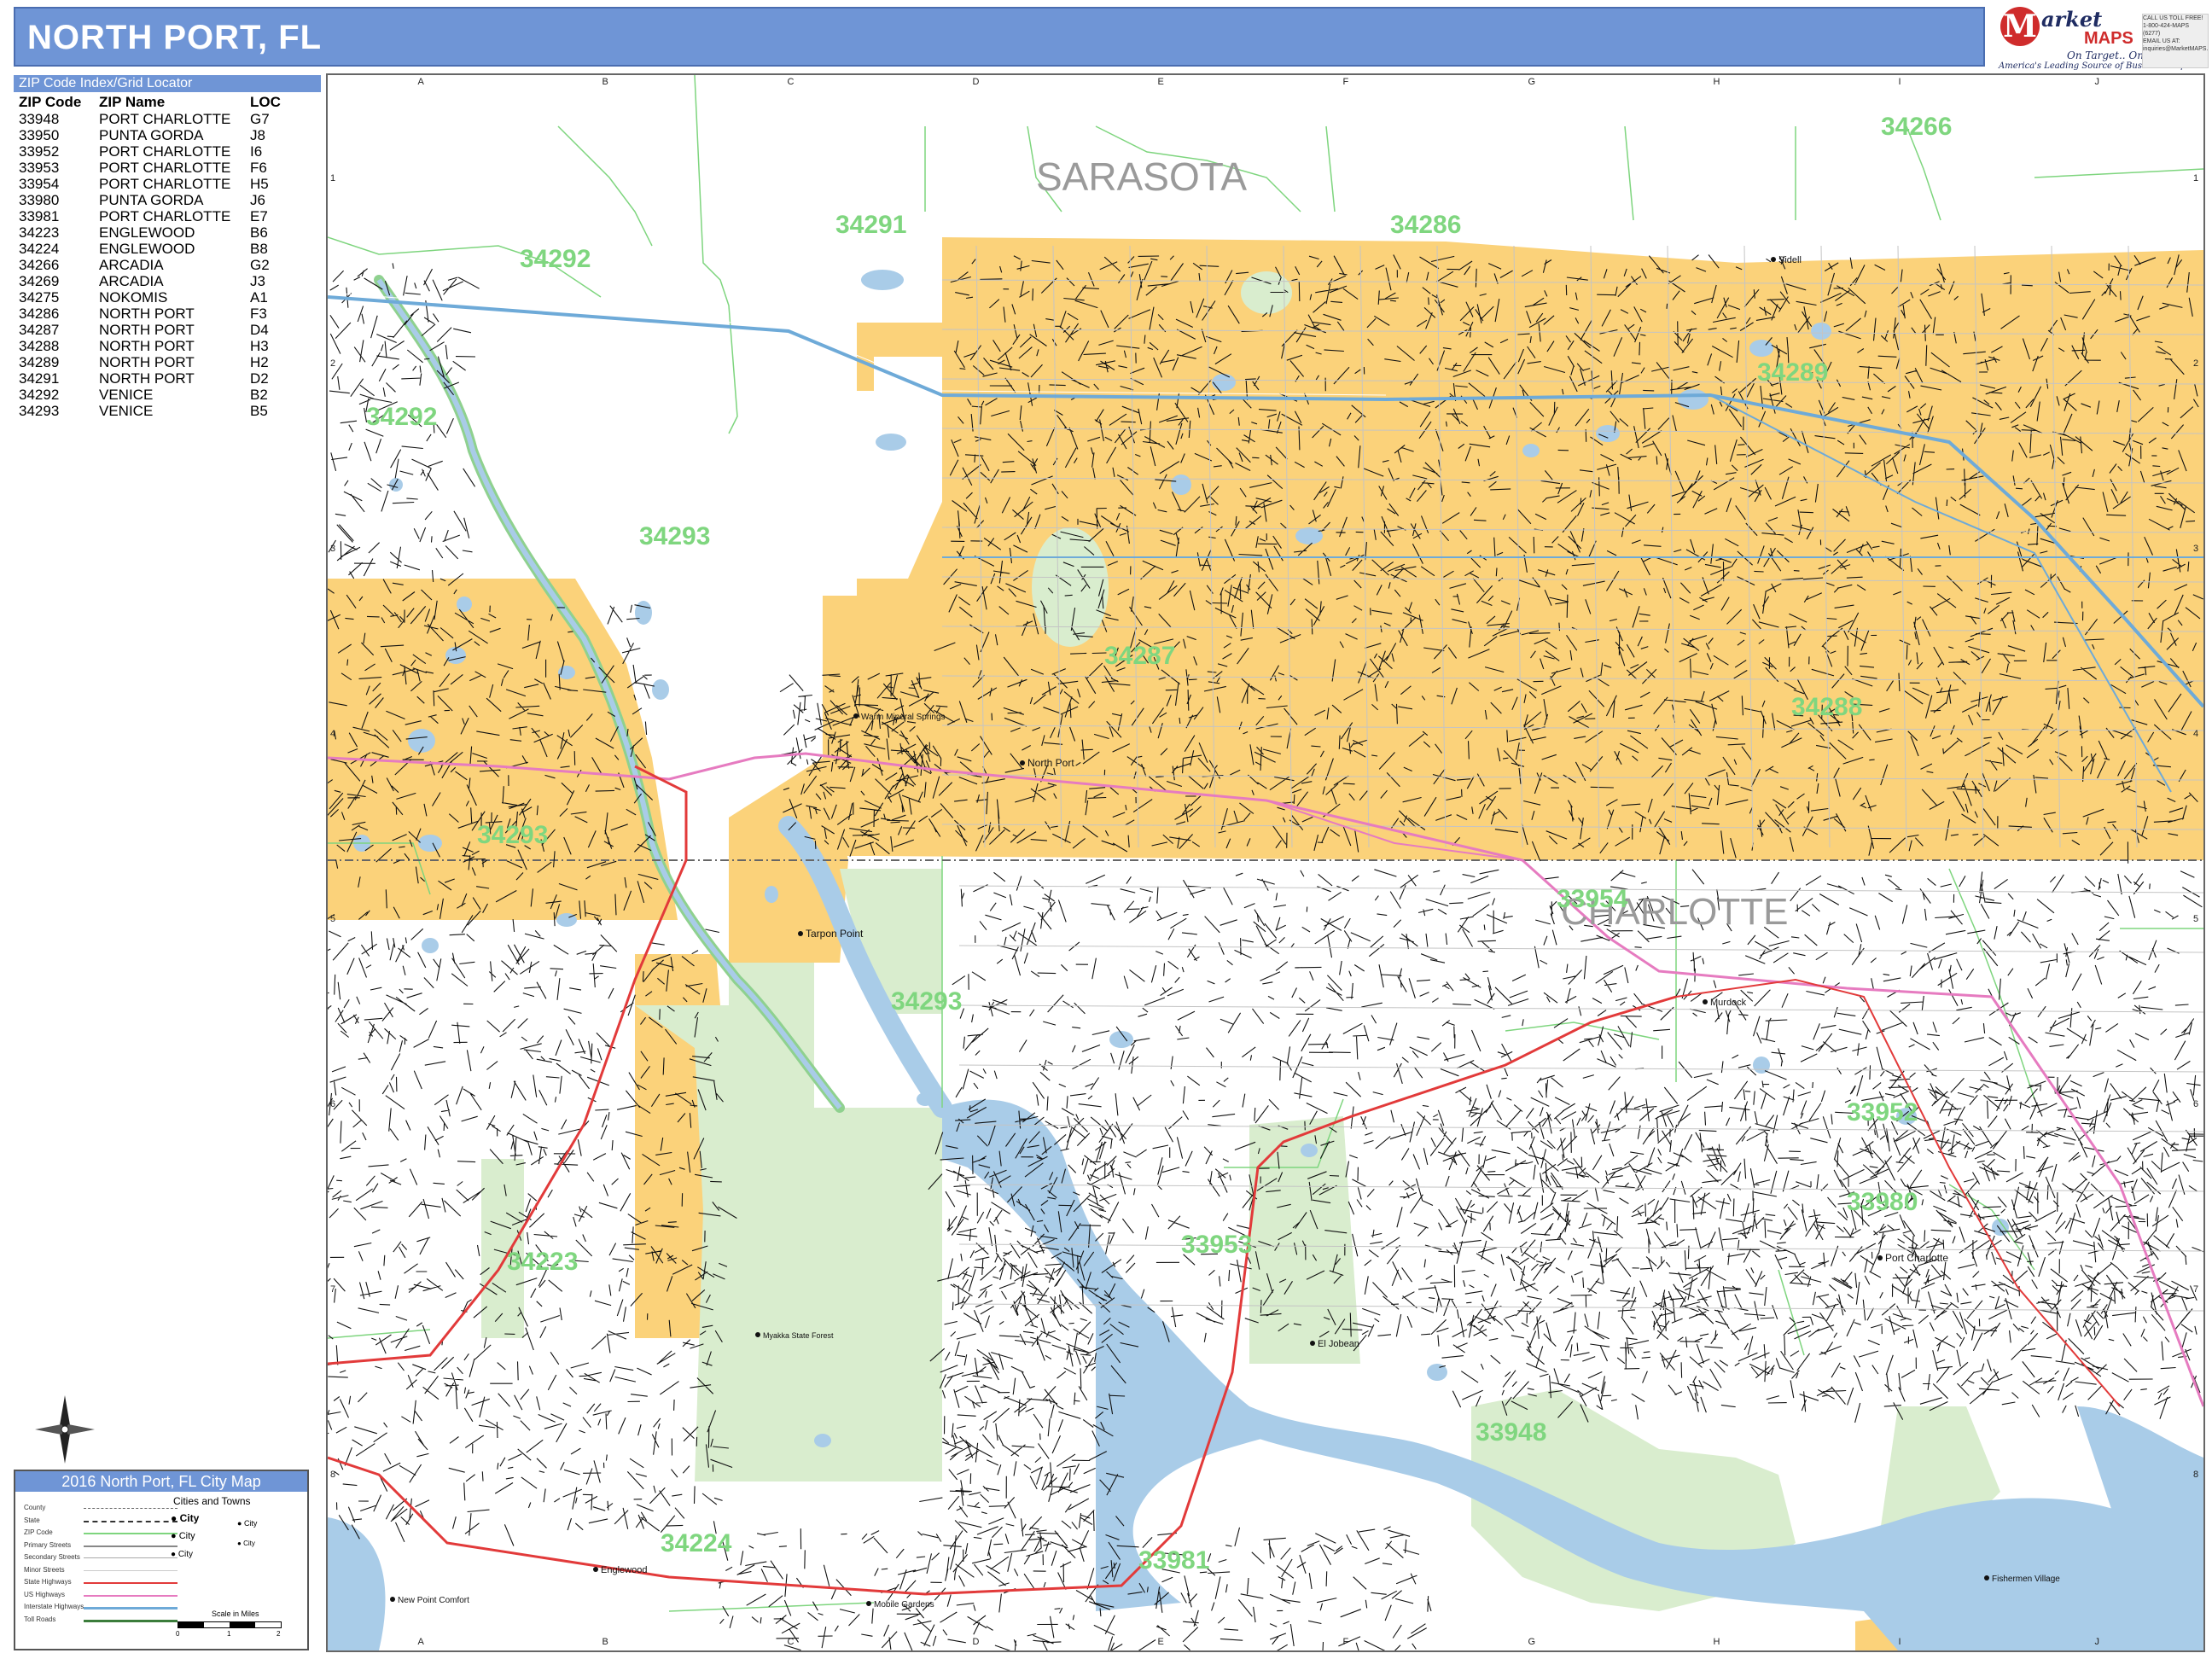 The width and height of the screenshot is (2212, 1659). I want to click on compass-rose-icon, so click(65, 1429).